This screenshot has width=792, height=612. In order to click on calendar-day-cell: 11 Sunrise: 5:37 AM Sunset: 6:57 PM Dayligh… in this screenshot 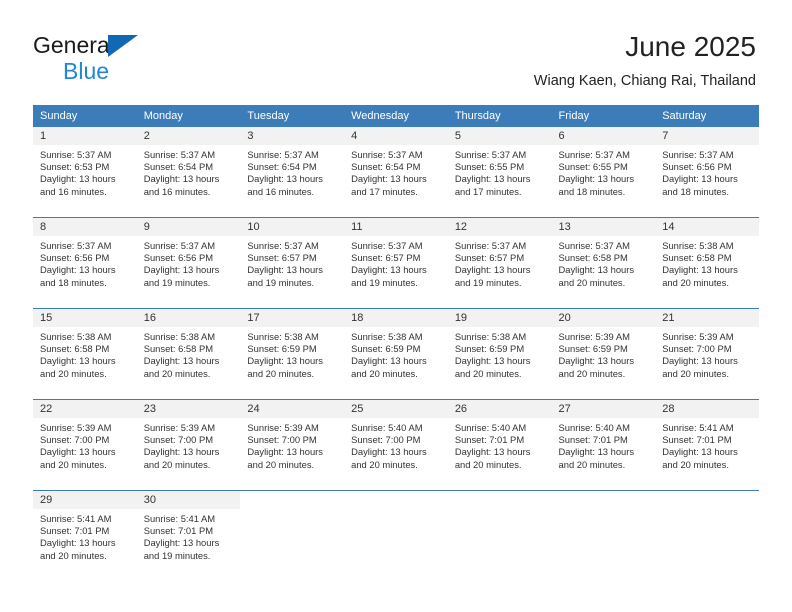, I will do `click(396, 263)`.